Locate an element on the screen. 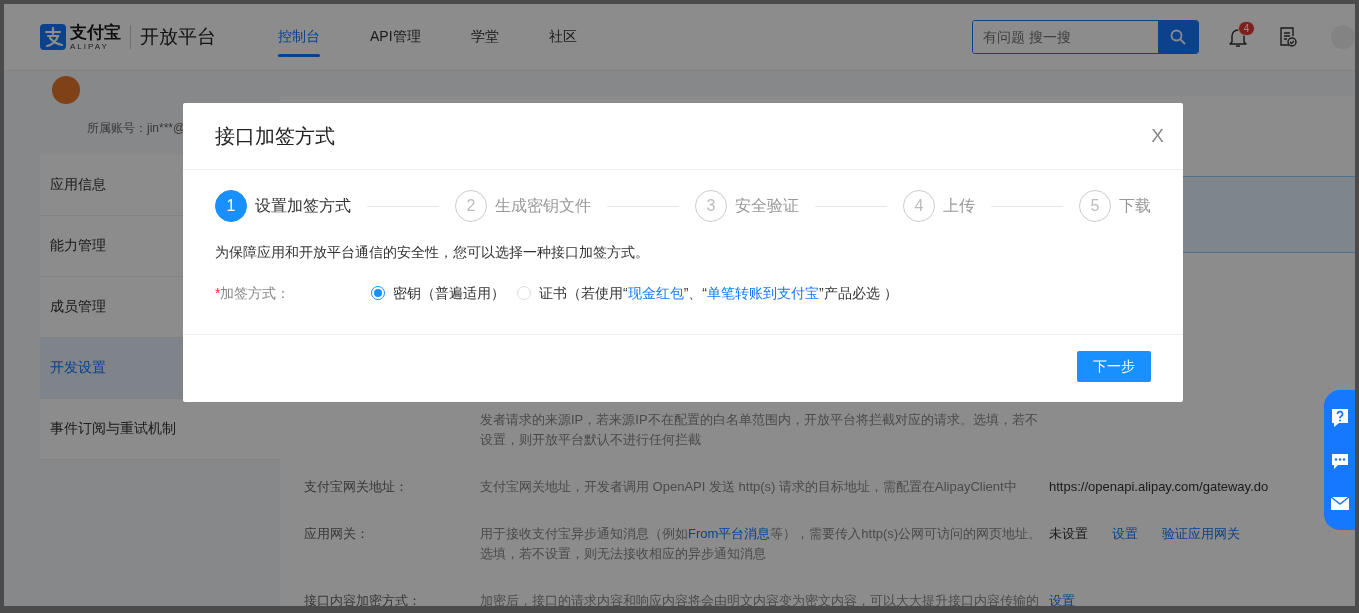 Image resolution: width=1359 pixels, height=613 pixels. nav-tab: 学堂 is located at coordinates (484, 37).